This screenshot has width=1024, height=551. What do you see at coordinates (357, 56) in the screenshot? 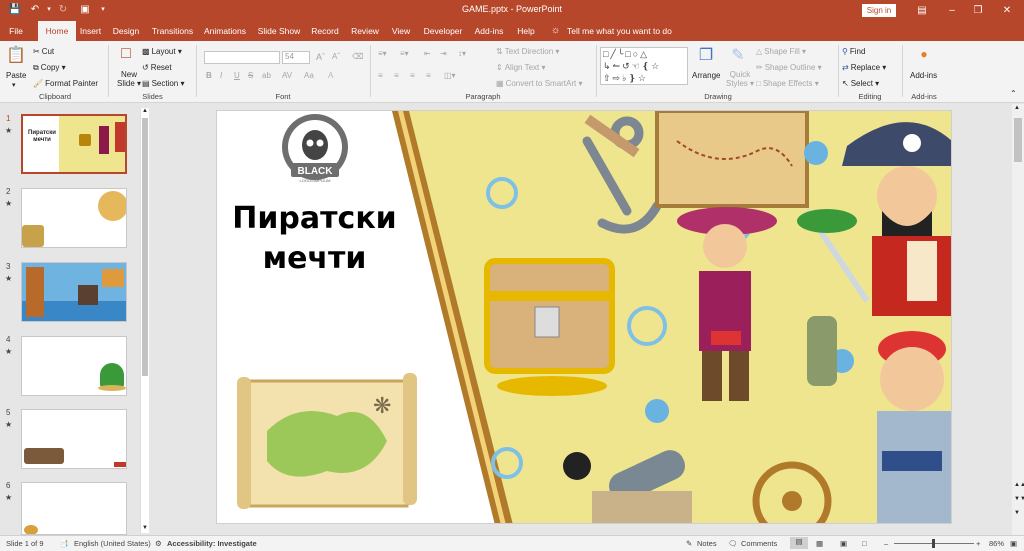
I see `clear-formatting-icon: ⌫` at bounding box center [357, 56].